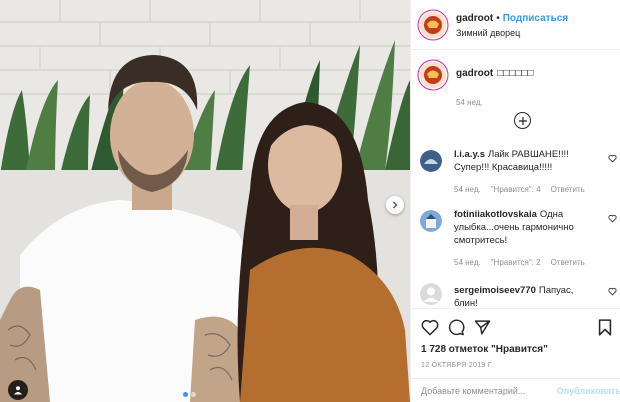  What do you see at coordinates (189, 394) in the screenshot?
I see `carousel-dots` at bounding box center [189, 394].